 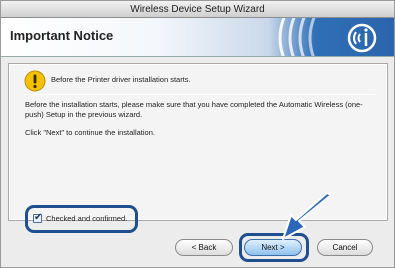 What do you see at coordinates (86, 218) in the screenshot?
I see `confirm-checkbox-label: Checked and confirmed.` at bounding box center [86, 218].